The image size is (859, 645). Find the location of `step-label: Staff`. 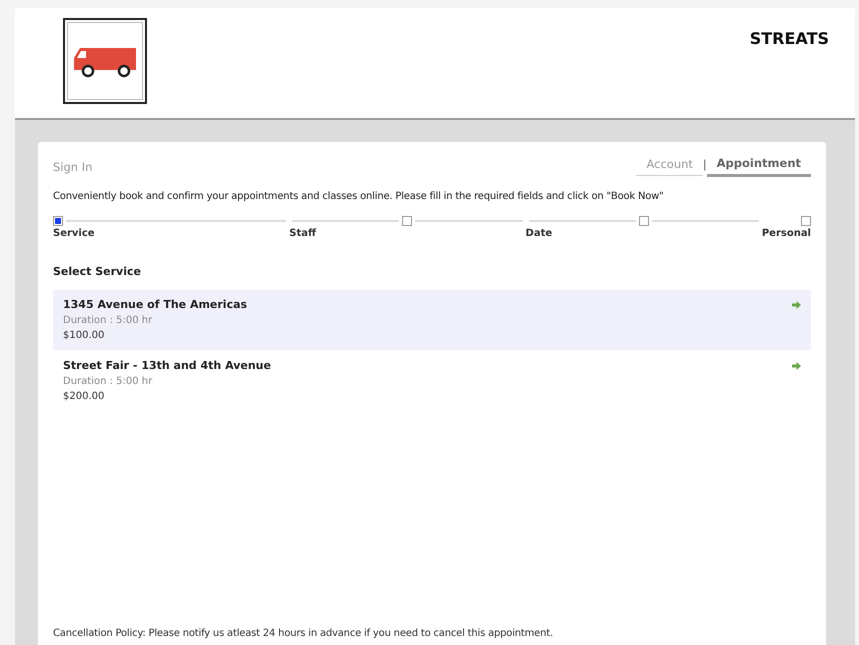

step-label: Staff is located at coordinates (302, 233).